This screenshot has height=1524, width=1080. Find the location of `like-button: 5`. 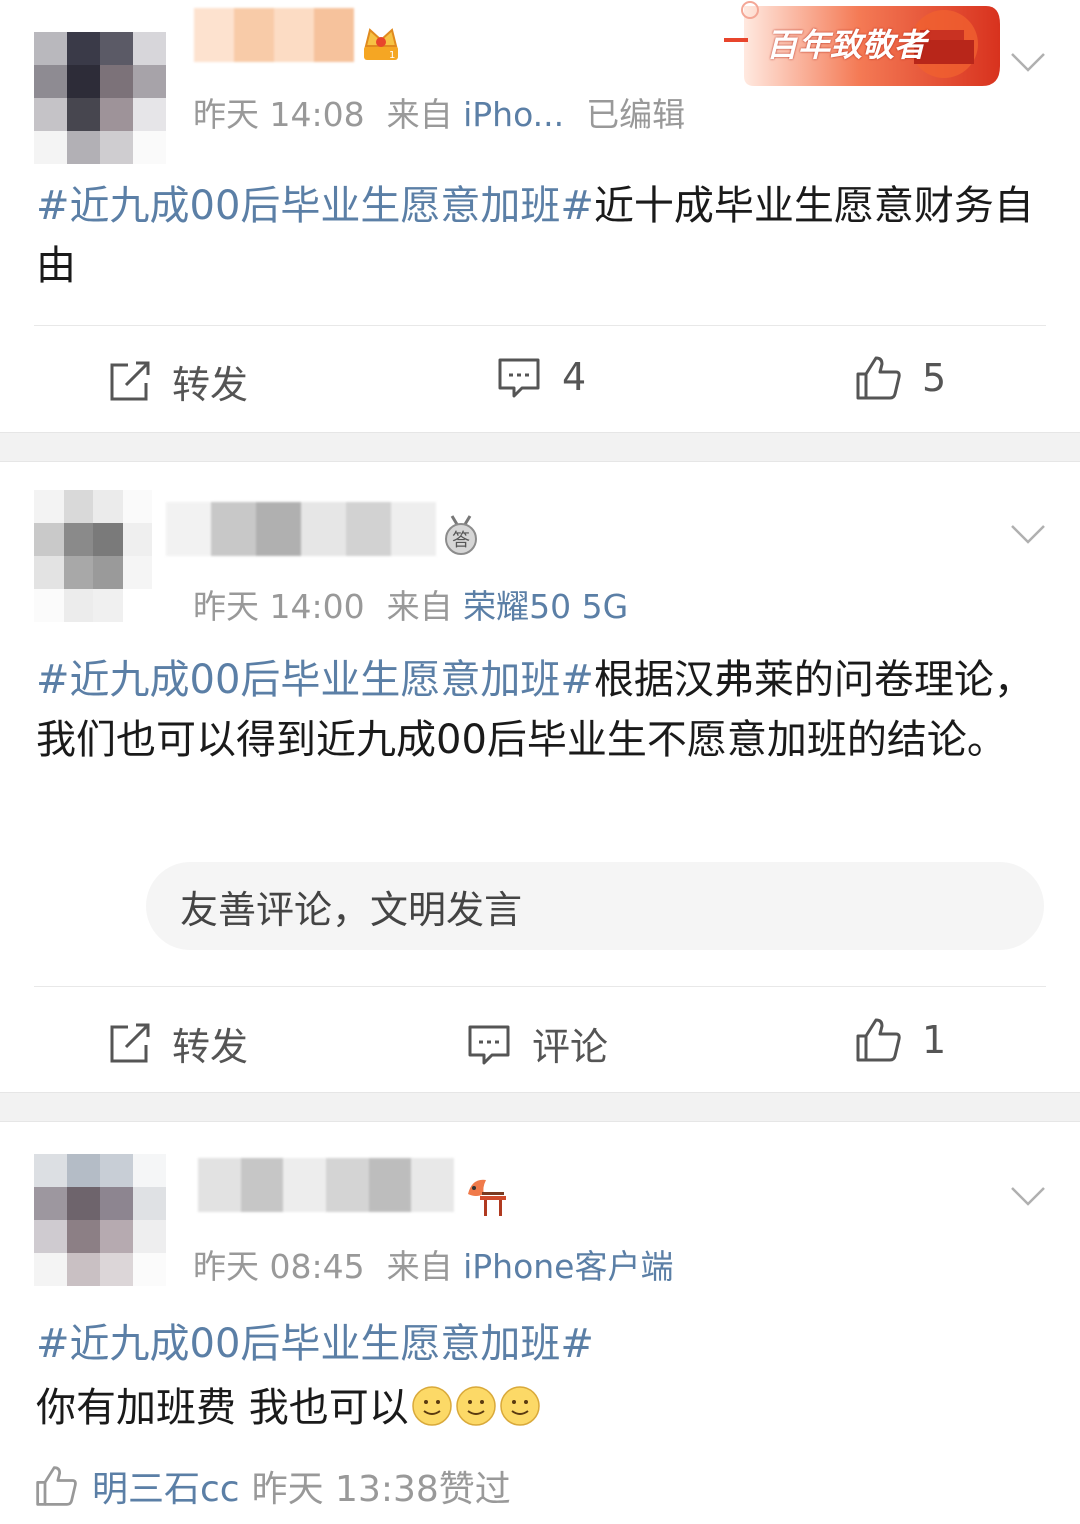

like-button: 5 is located at coordinates (900, 378).